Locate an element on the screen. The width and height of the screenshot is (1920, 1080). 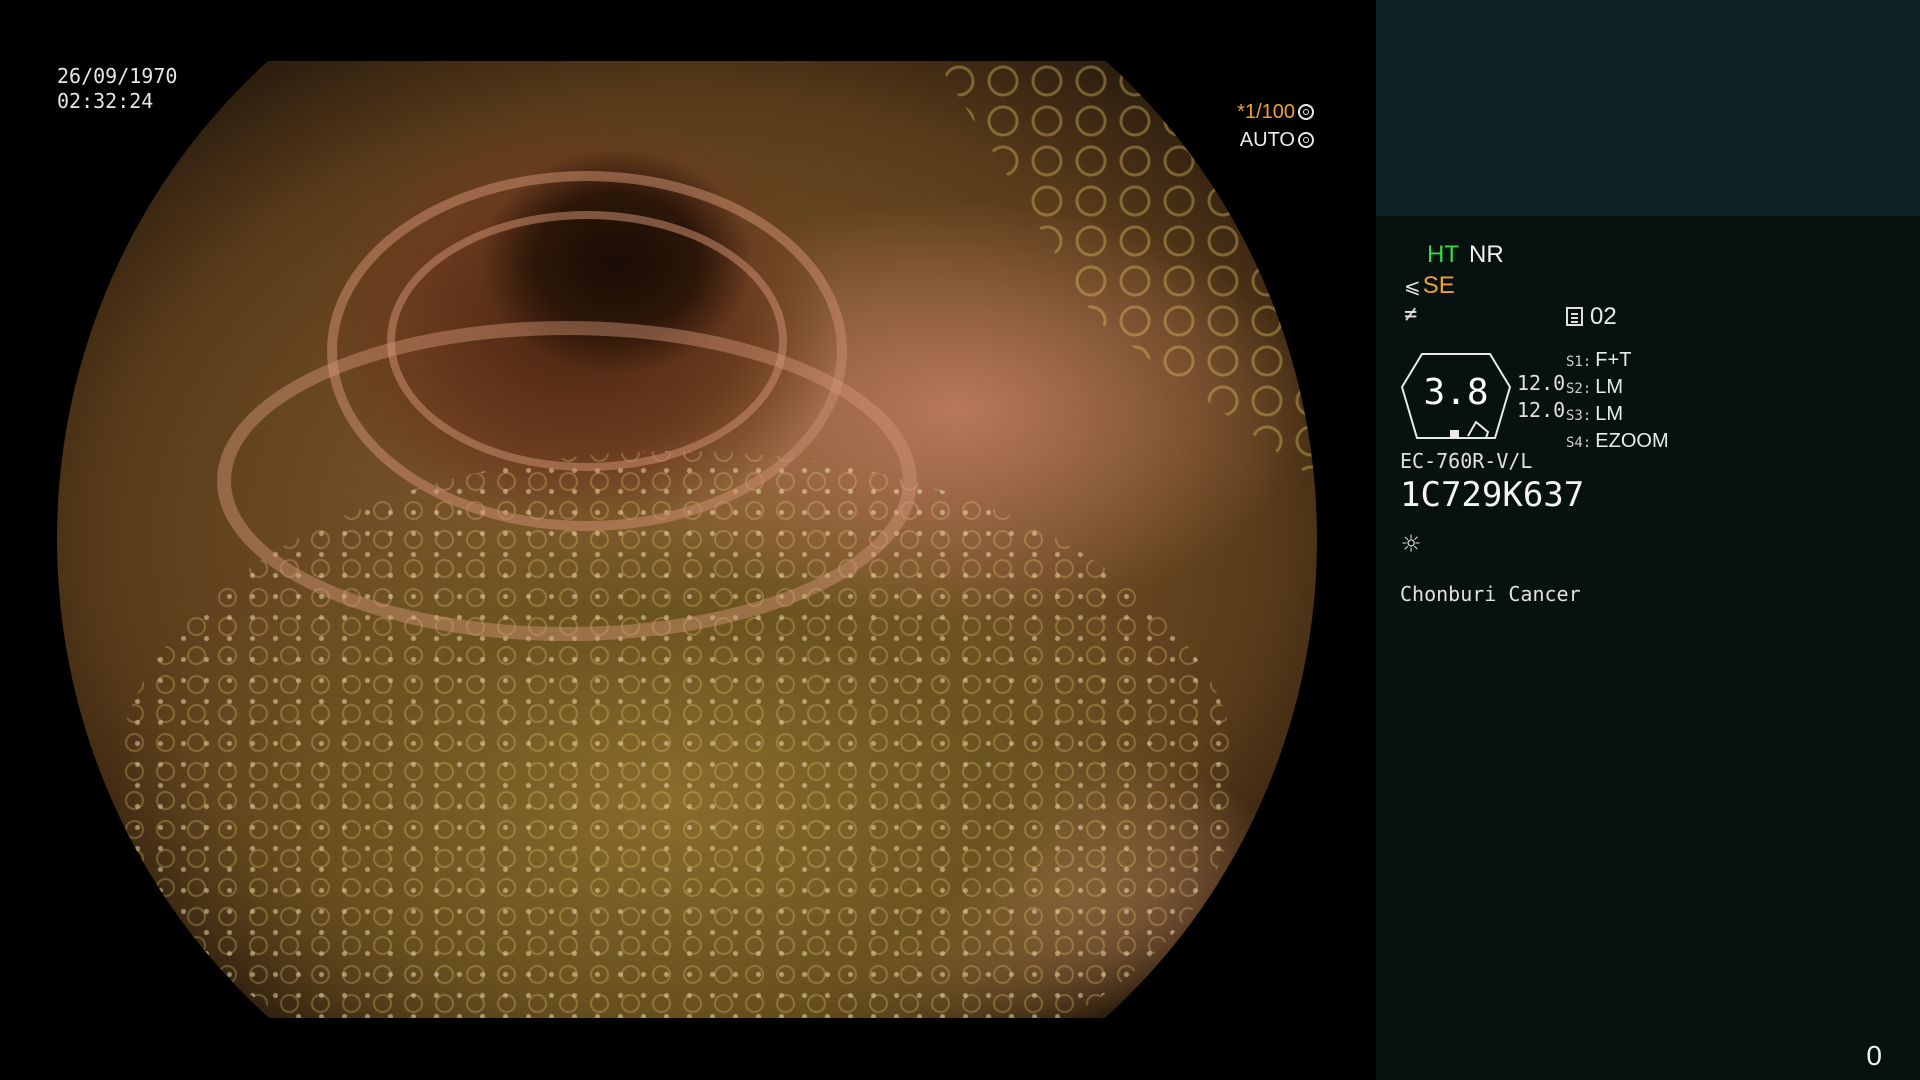
frame-counter: 0 is located at coordinates (1874, 1055).